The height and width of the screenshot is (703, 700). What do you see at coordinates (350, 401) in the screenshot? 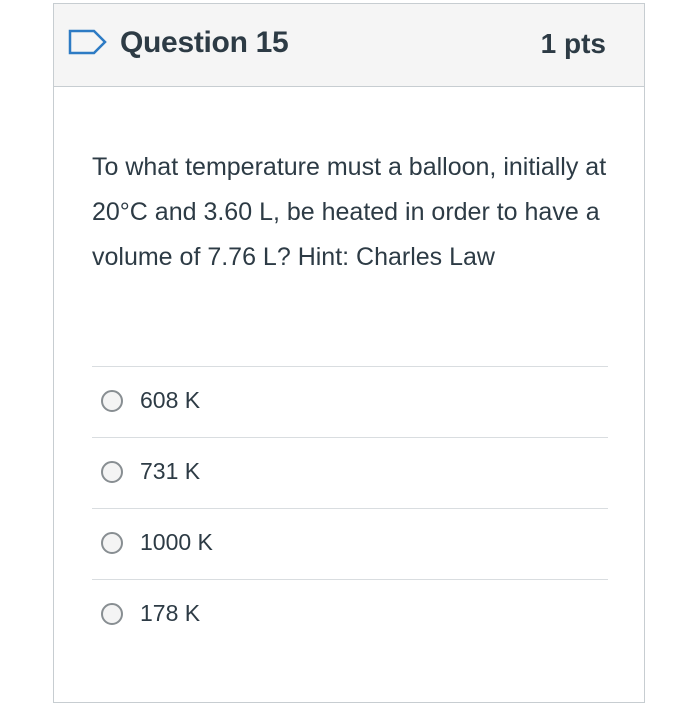
I see `answer-option: 608 K` at bounding box center [350, 401].